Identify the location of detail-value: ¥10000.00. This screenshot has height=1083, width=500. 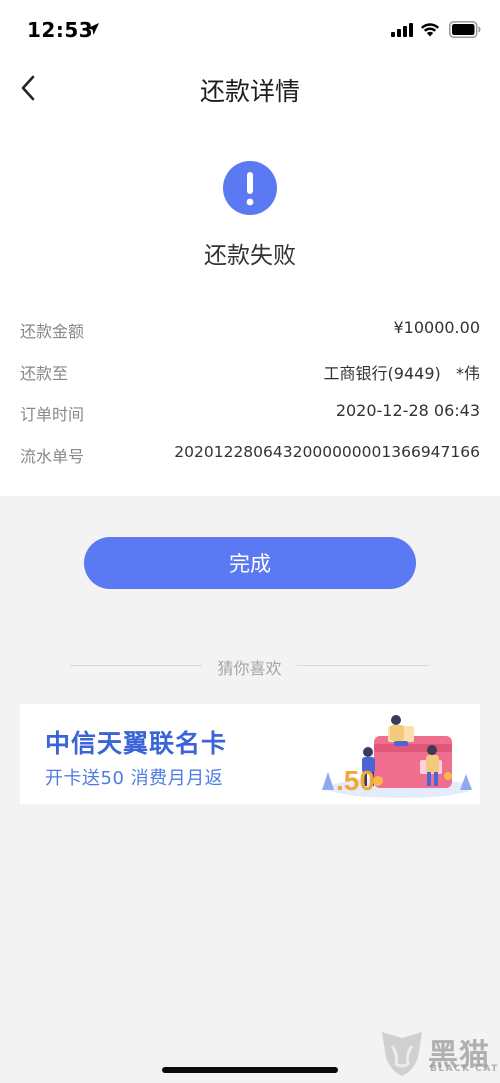
(436, 327).